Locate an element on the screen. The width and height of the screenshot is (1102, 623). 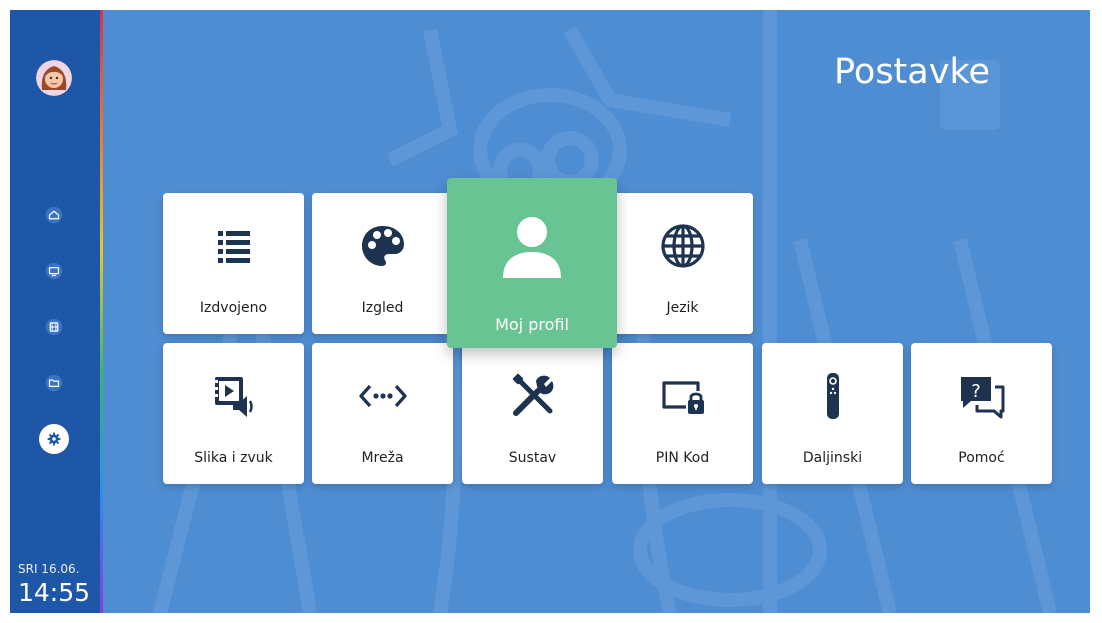
nav-folder is located at coordinates (54, 383).